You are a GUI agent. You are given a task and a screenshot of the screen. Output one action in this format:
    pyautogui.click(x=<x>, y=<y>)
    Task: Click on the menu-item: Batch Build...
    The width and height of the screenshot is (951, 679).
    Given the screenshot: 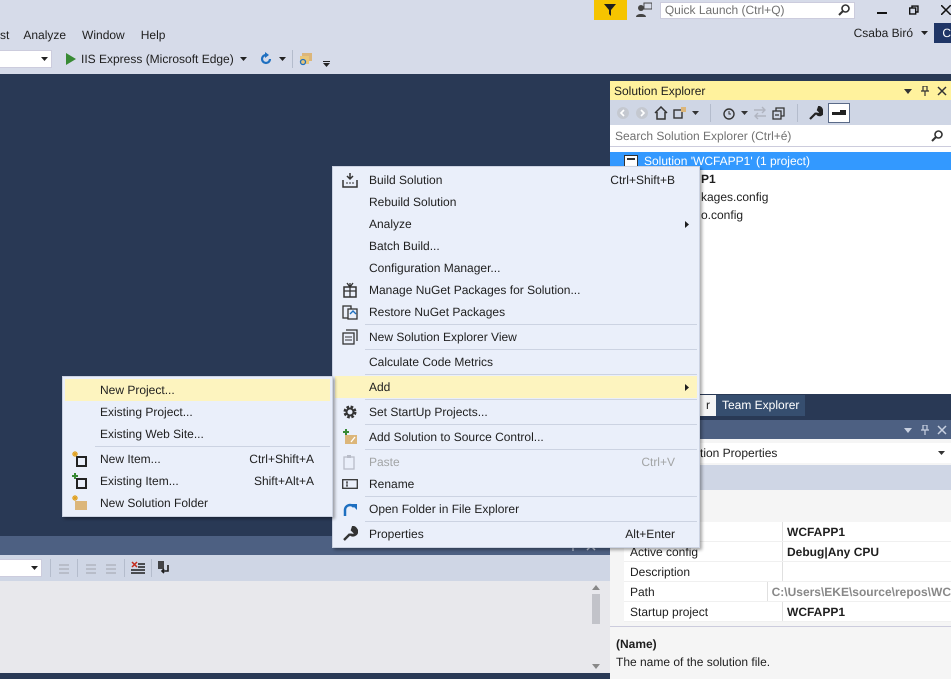 What is the action you would take?
    pyautogui.click(x=516, y=246)
    